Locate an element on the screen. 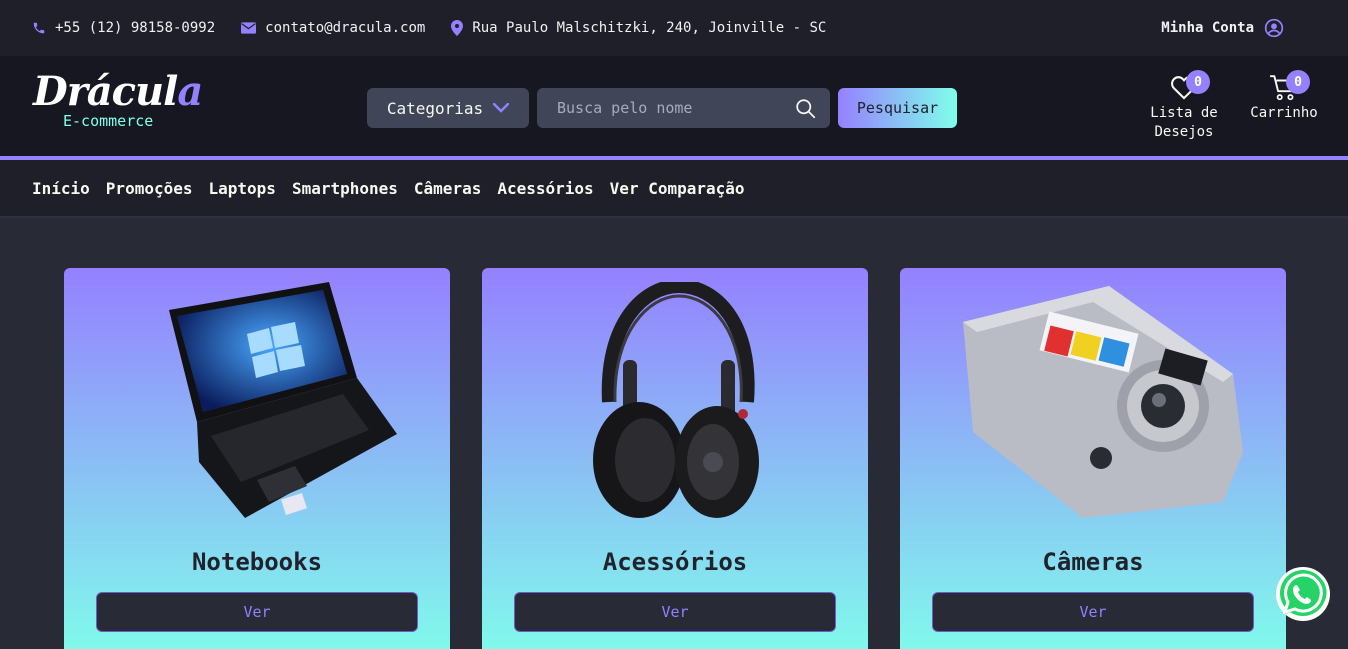  card-title: Câmeras is located at coordinates (1093, 562).